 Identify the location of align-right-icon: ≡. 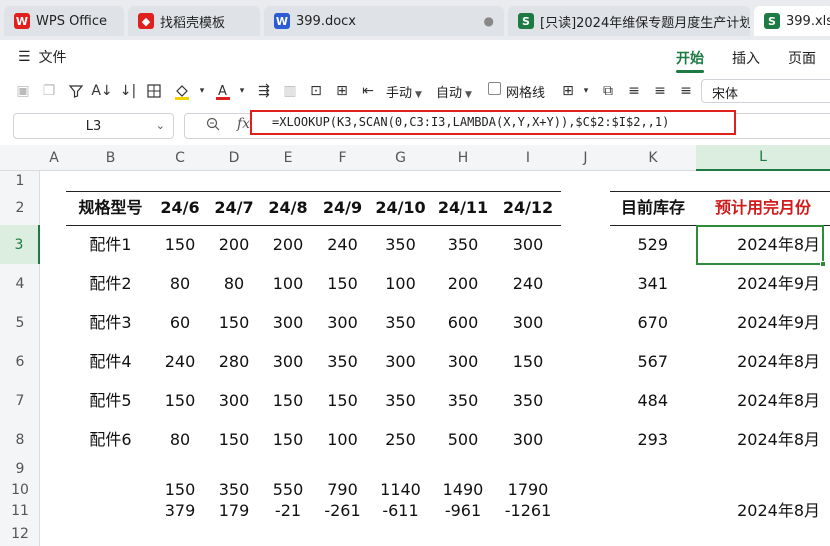
(686, 91).